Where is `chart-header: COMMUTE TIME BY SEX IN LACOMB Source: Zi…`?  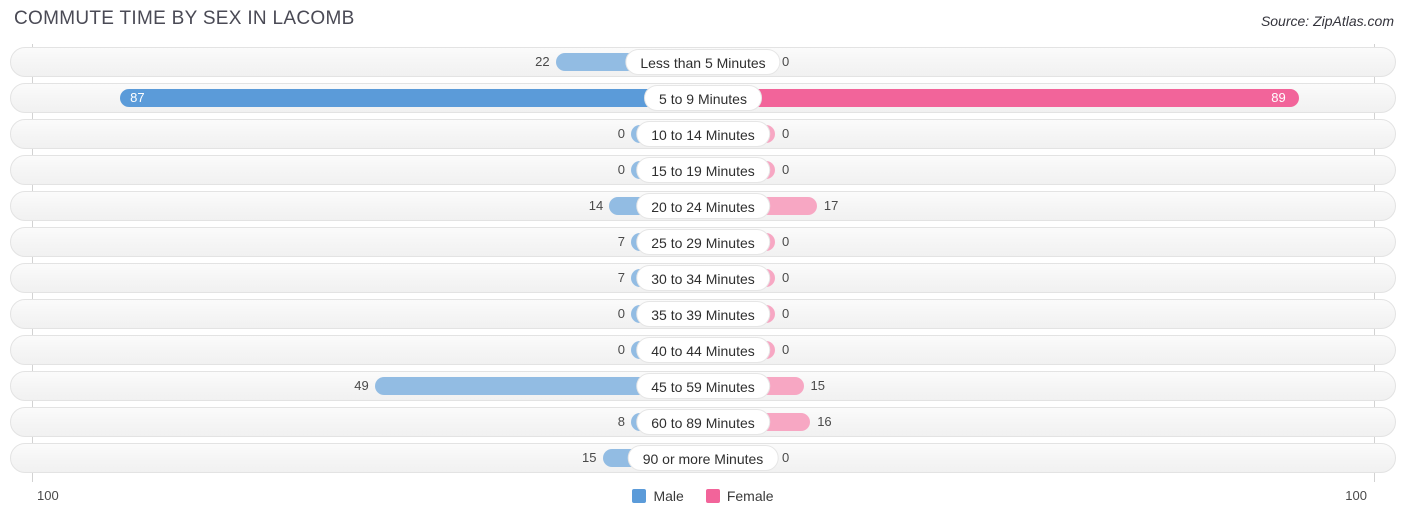
chart-header: COMMUTE TIME BY SEX IN LACOMB Source: Zi… is located at coordinates (703, 22).